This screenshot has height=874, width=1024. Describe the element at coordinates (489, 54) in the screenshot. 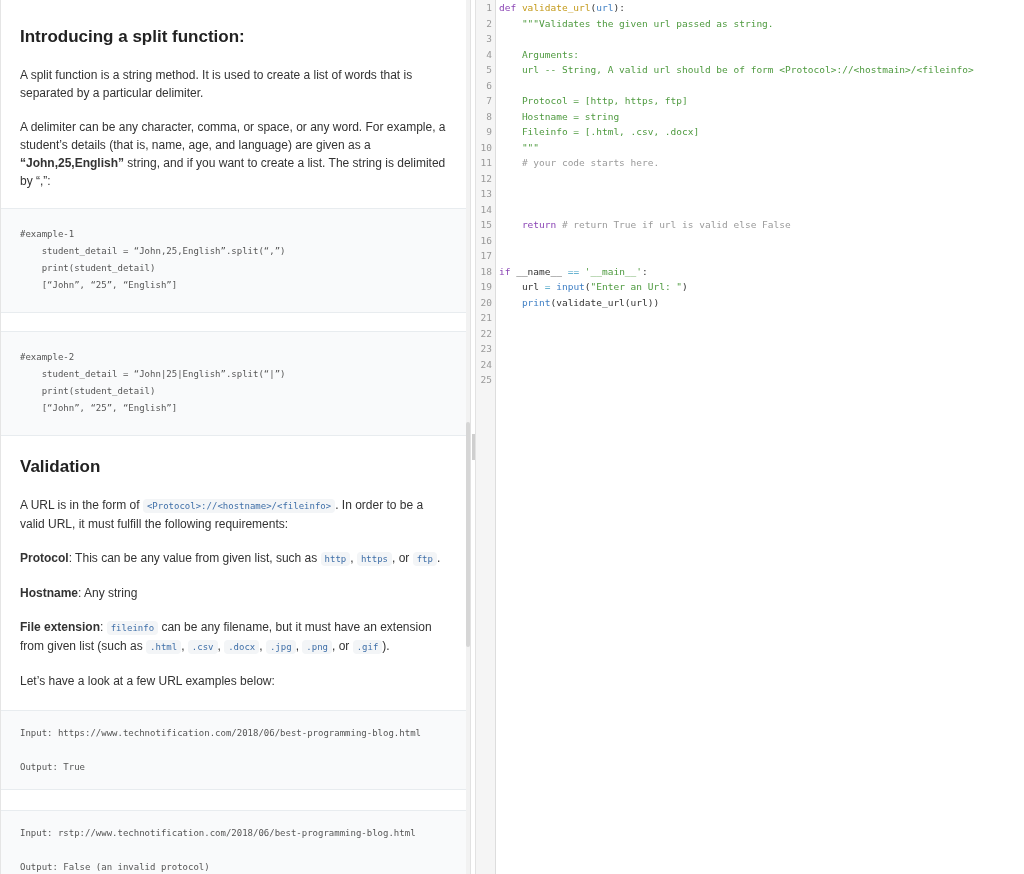

I see `line-number: 4` at that location.